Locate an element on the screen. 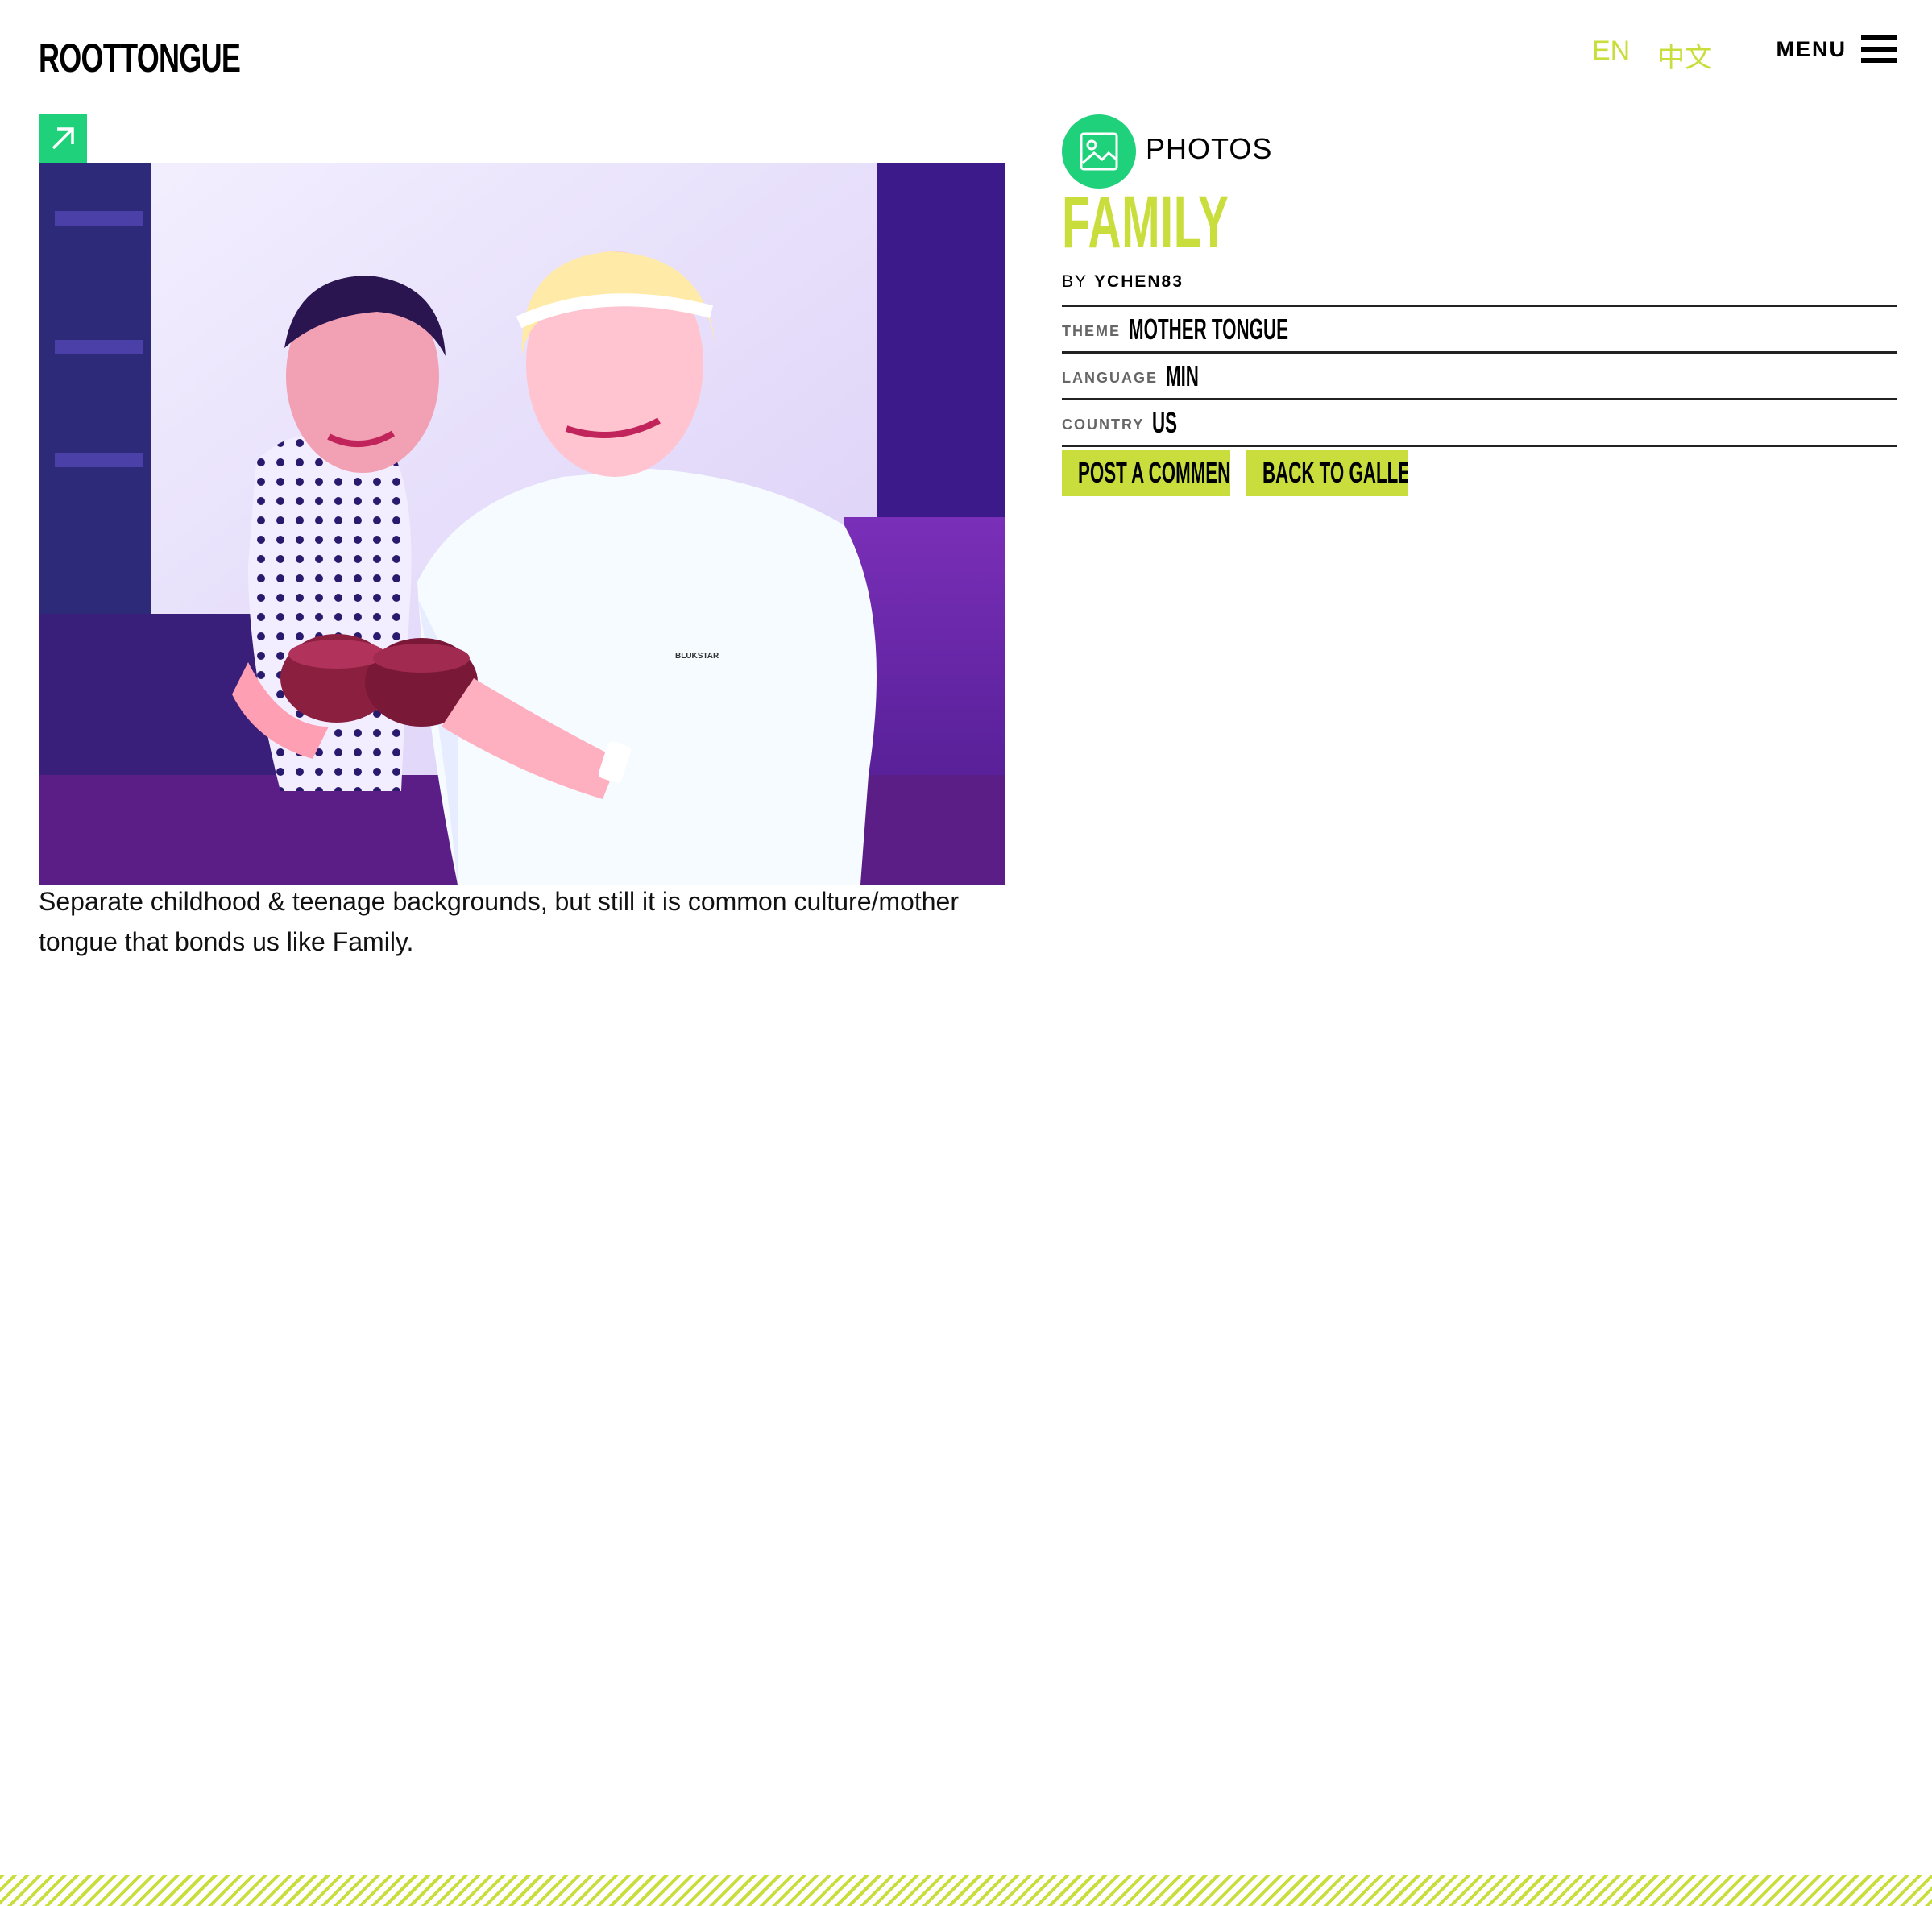 The height and width of the screenshot is (1906, 1932). arrow-up-right-icon is located at coordinates (63, 138).